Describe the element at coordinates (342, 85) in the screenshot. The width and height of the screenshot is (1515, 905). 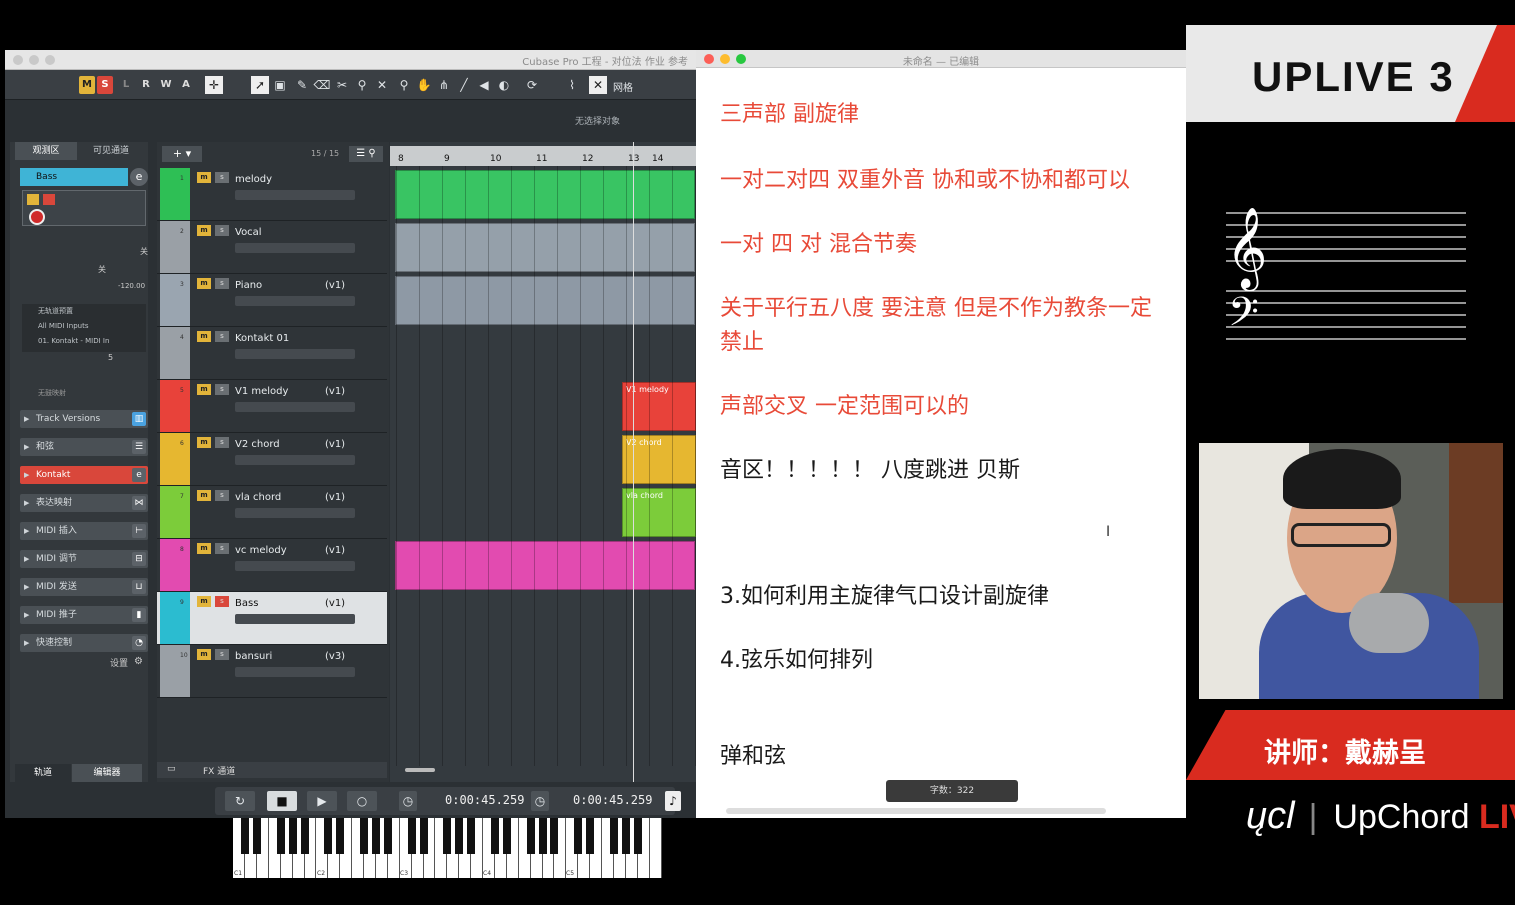
I see `scissors-icon: ✂` at that location.